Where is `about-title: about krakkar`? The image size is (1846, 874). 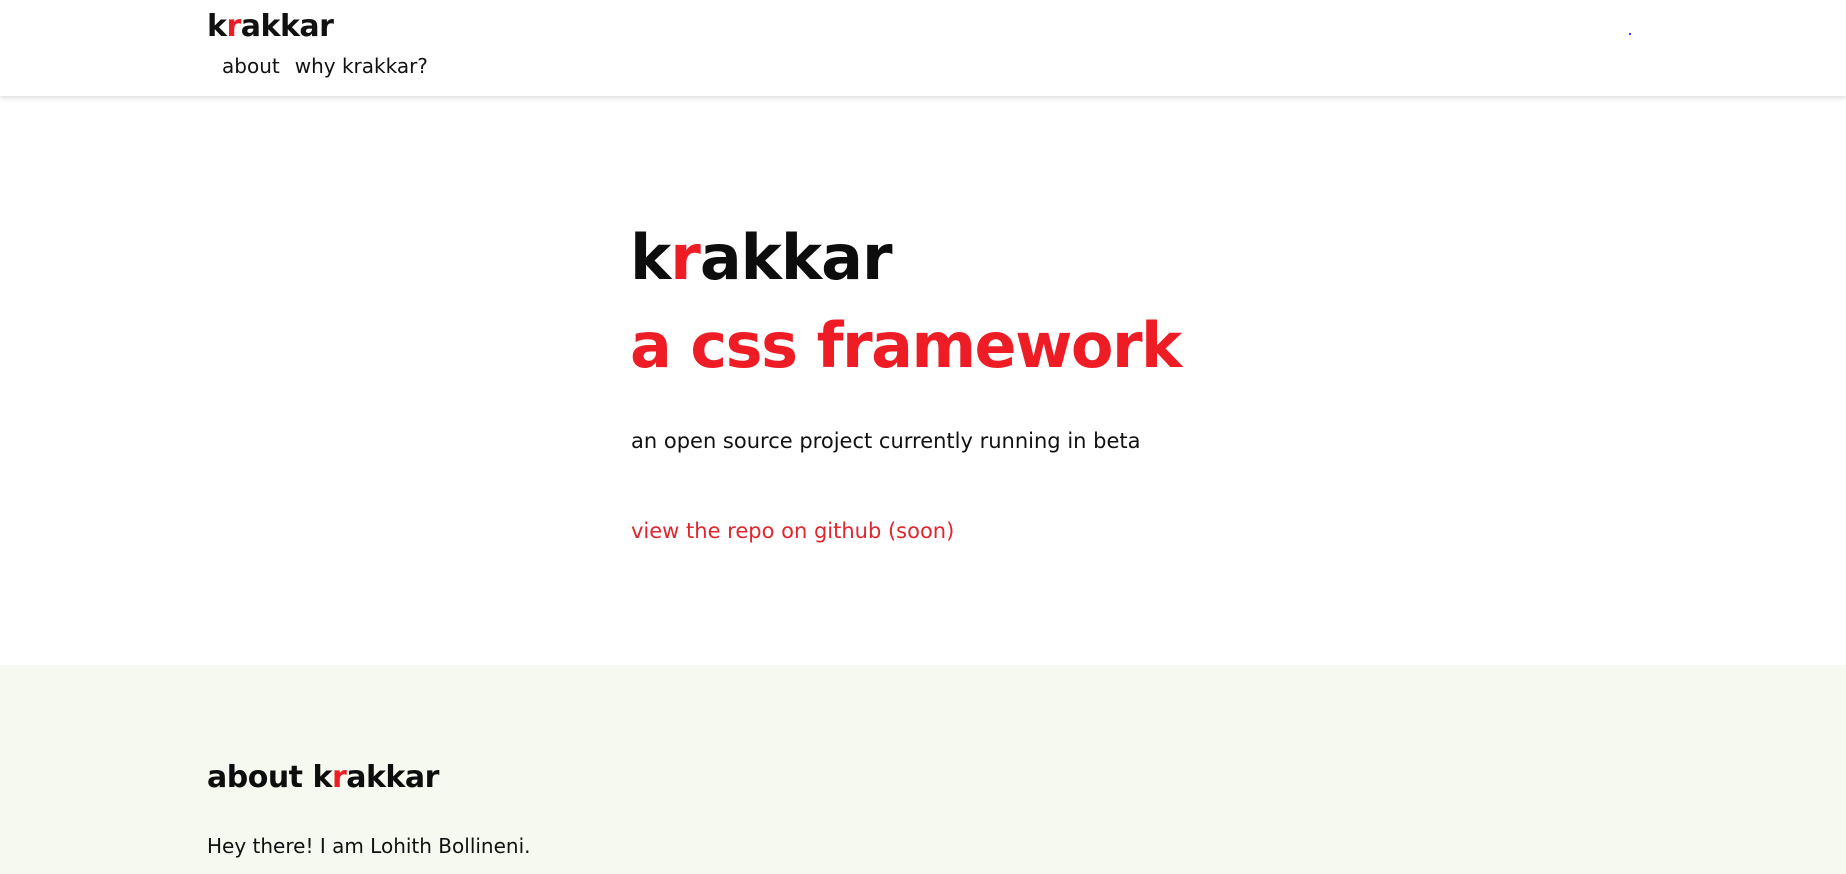
about-title: about krakkar is located at coordinates (323, 778).